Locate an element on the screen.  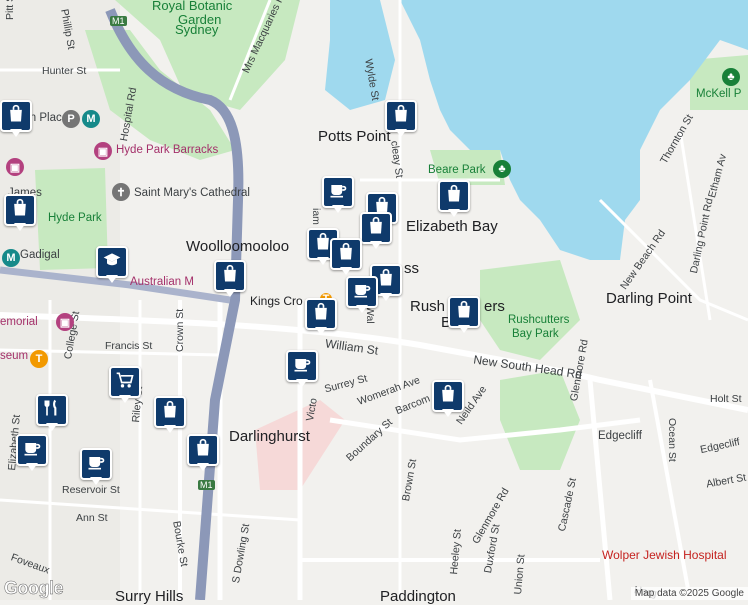
mckell-park-tree-icon: ♣ is located at coordinates (731, 77).